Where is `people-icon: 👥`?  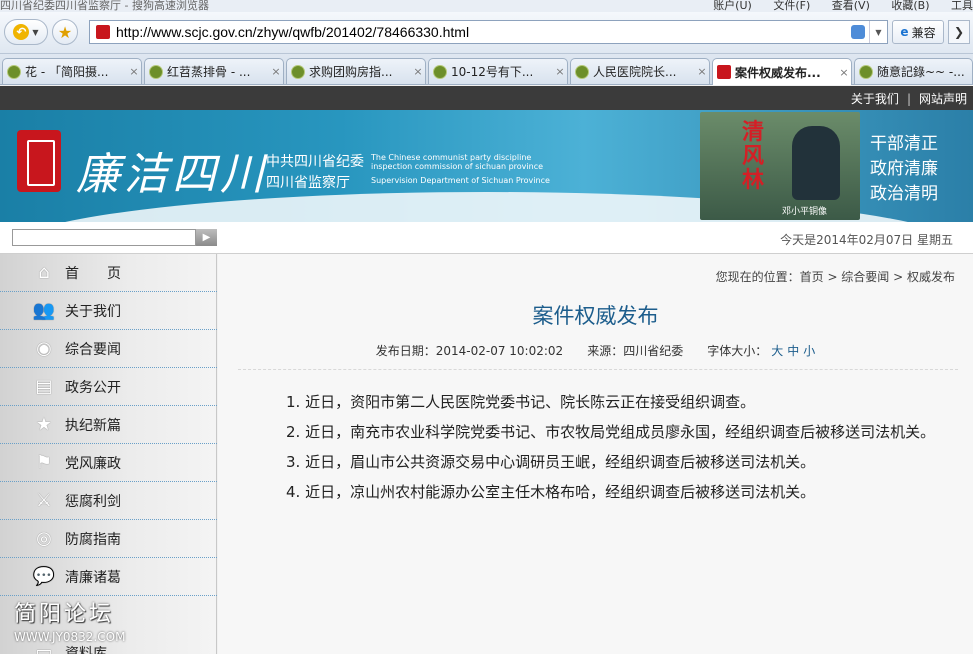
people-icon: 👥 is located at coordinates (44, 310).